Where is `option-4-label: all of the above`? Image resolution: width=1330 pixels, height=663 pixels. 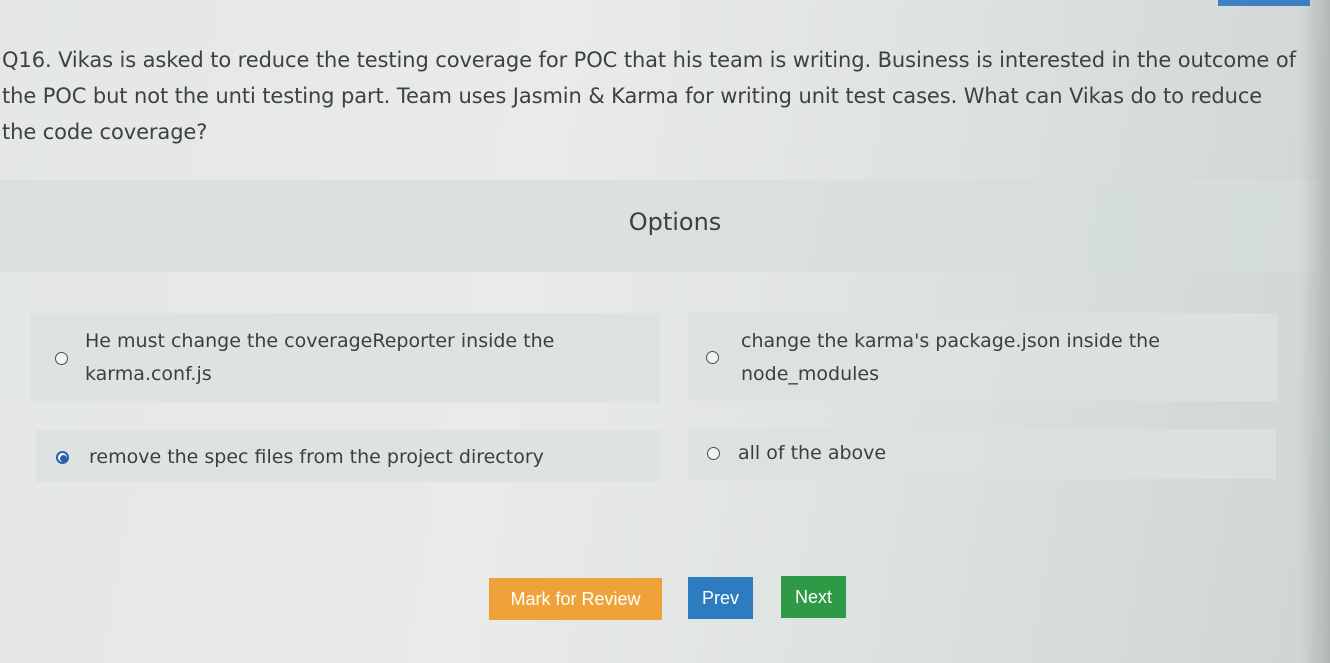 option-4-label: all of the above is located at coordinates (812, 453).